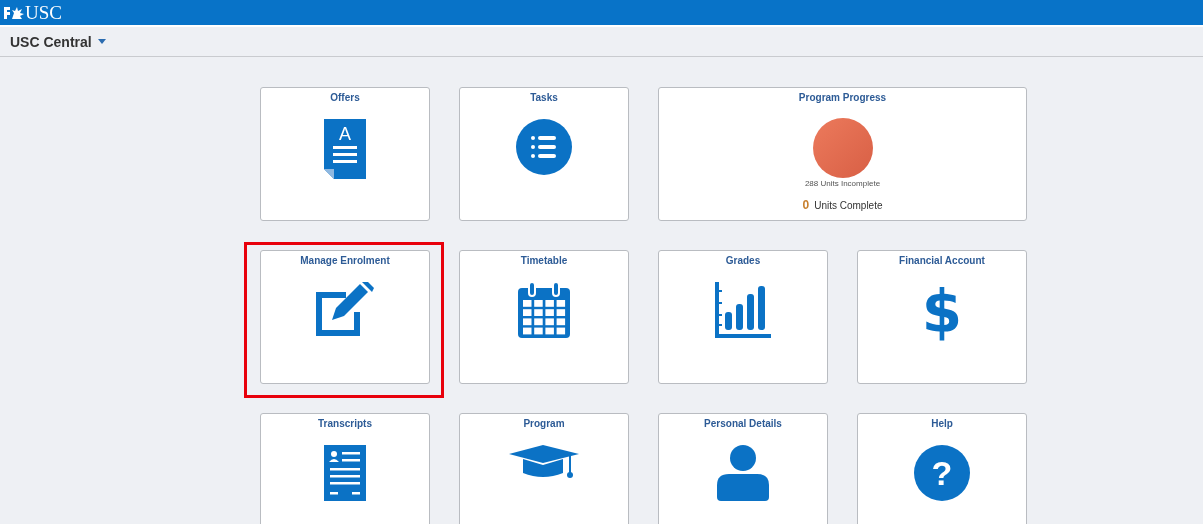 The width and height of the screenshot is (1203, 524). I want to click on tile-title: Program Progress, so click(842, 97).